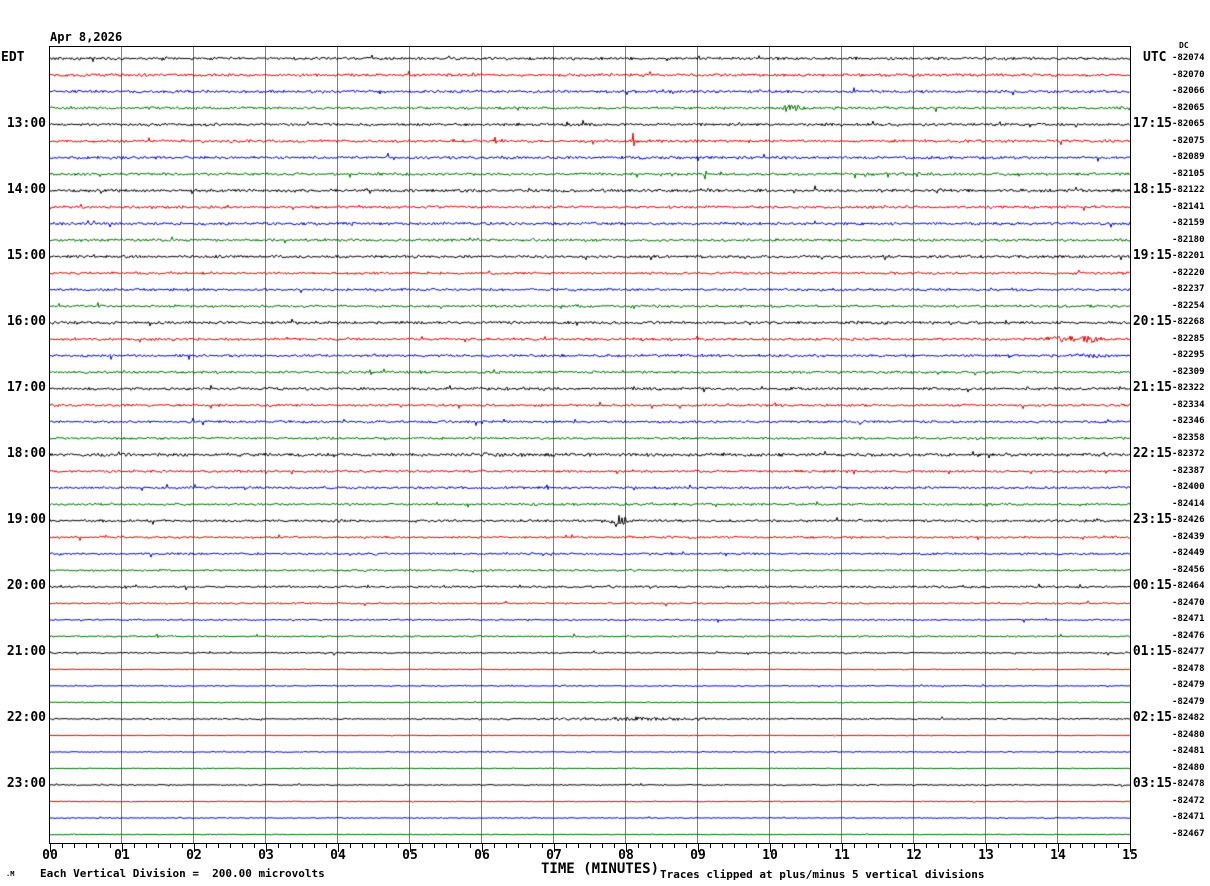 This screenshot has width=1210, height=886. I want to click on edt-label-2300: 23:00, so click(26, 784).